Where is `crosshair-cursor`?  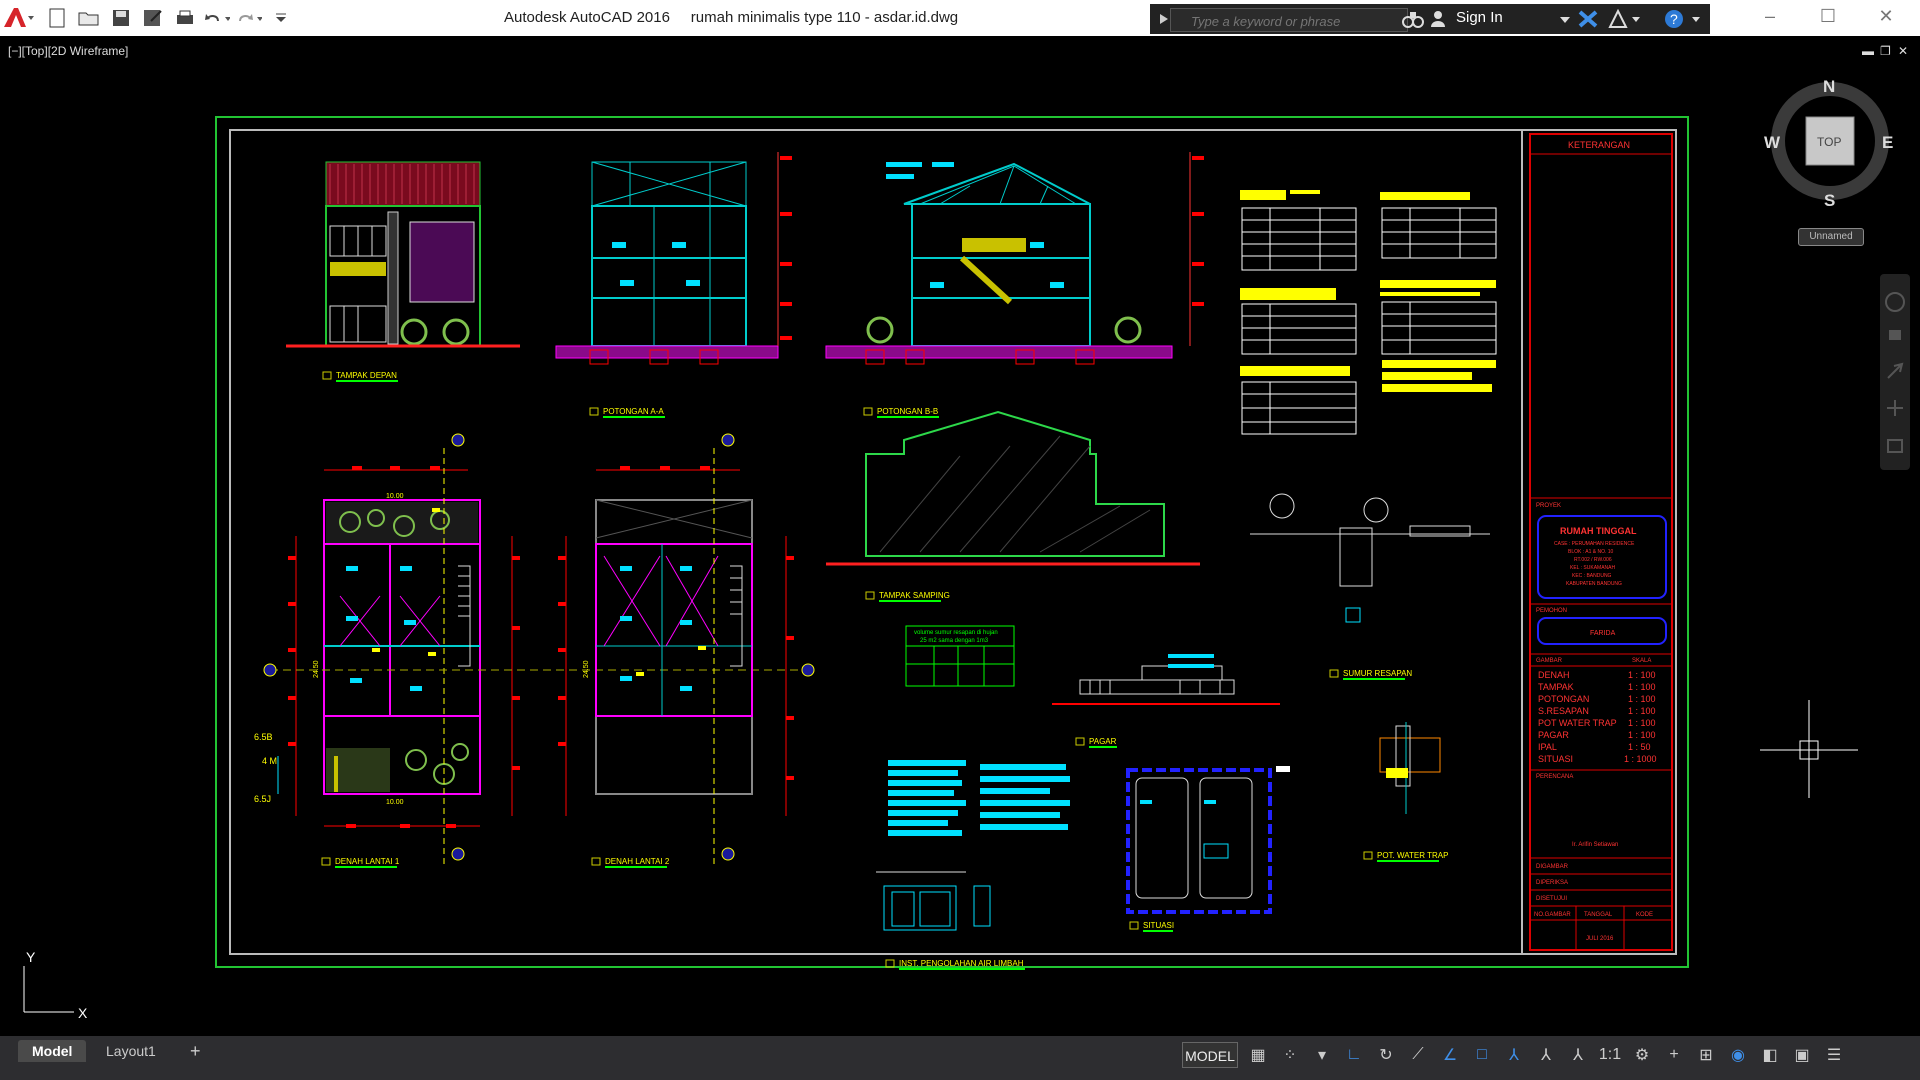
crosshair-cursor is located at coordinates (1809, 749).